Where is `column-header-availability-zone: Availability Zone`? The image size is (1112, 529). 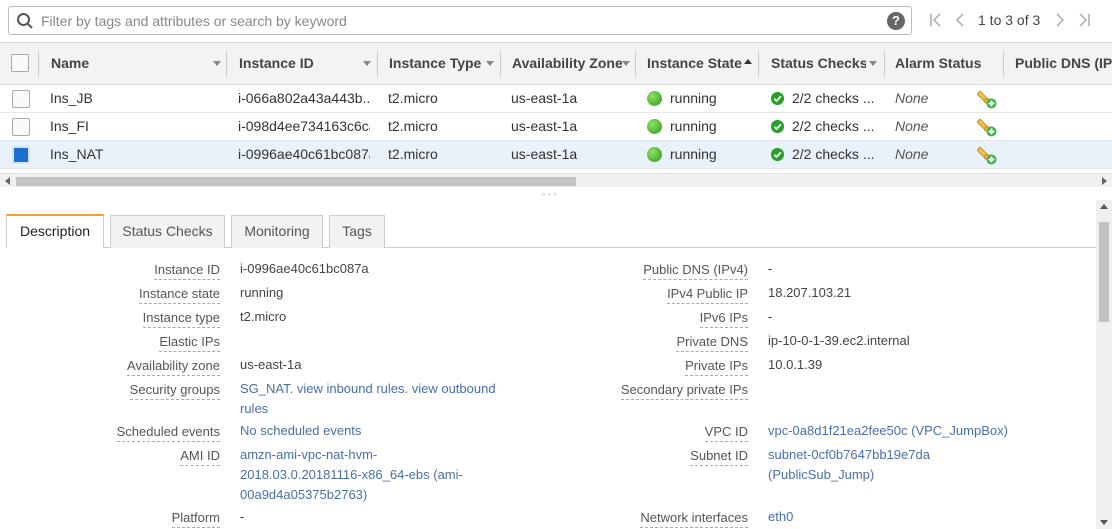
column-header-availability-zone: Availability Zone is located at coordinates (567, 64).